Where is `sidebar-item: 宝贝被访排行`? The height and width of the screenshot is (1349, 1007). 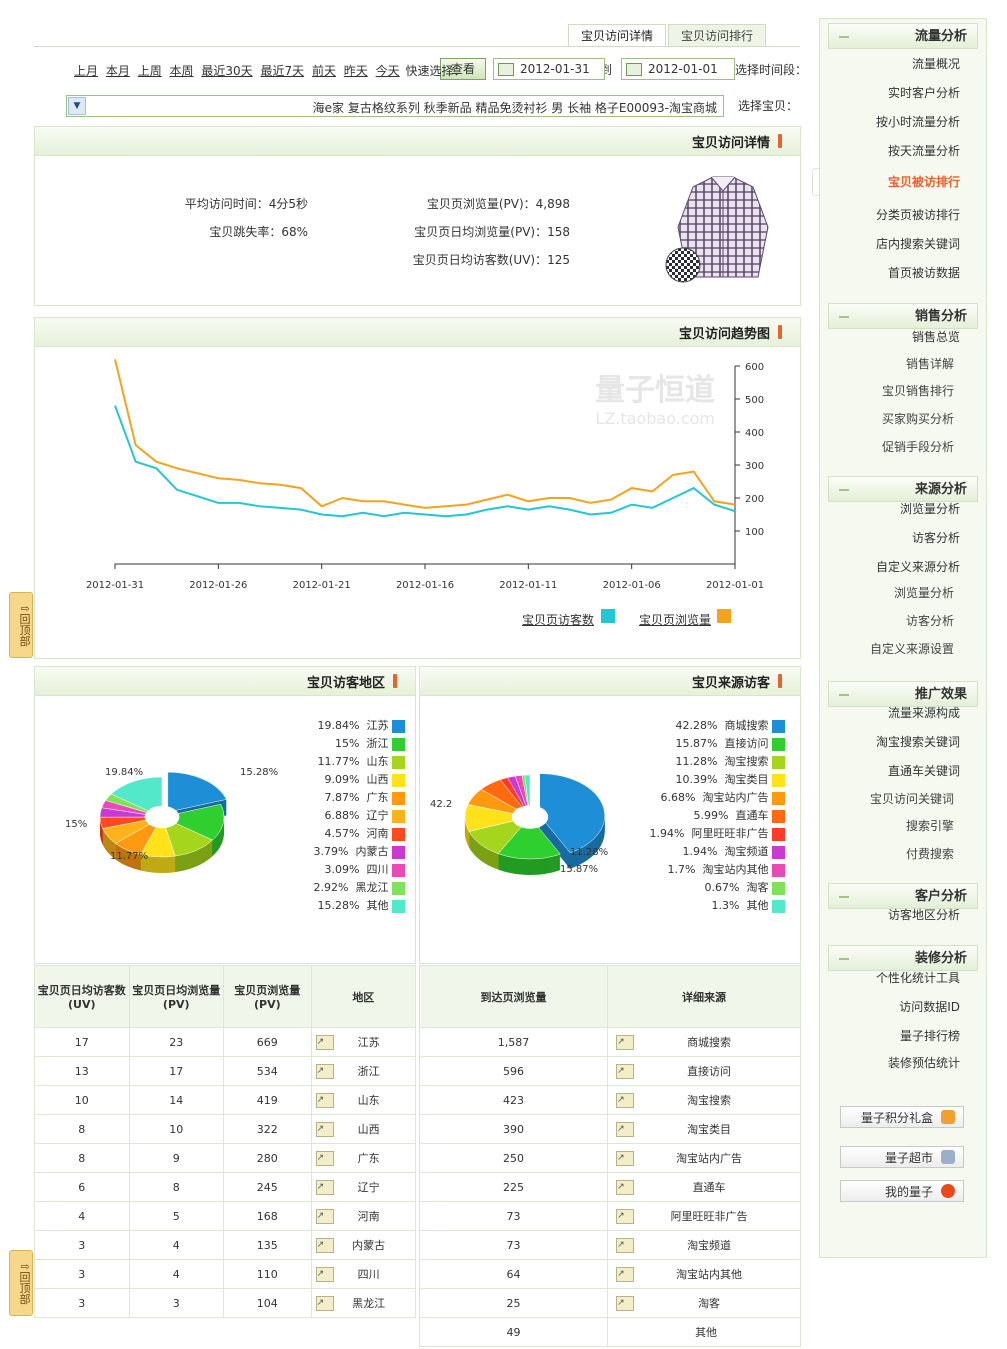
sidebar-item: 宝贝被访排行 is located at coordinates (924, 181).